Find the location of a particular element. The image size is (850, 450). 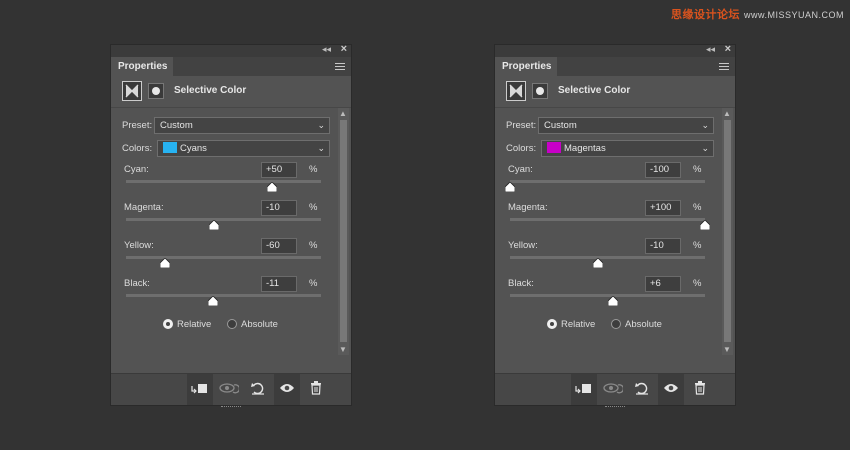

watermark: 思缘设计论坛 www.MISSYUAN.COM is located at coordinates (757, 14).